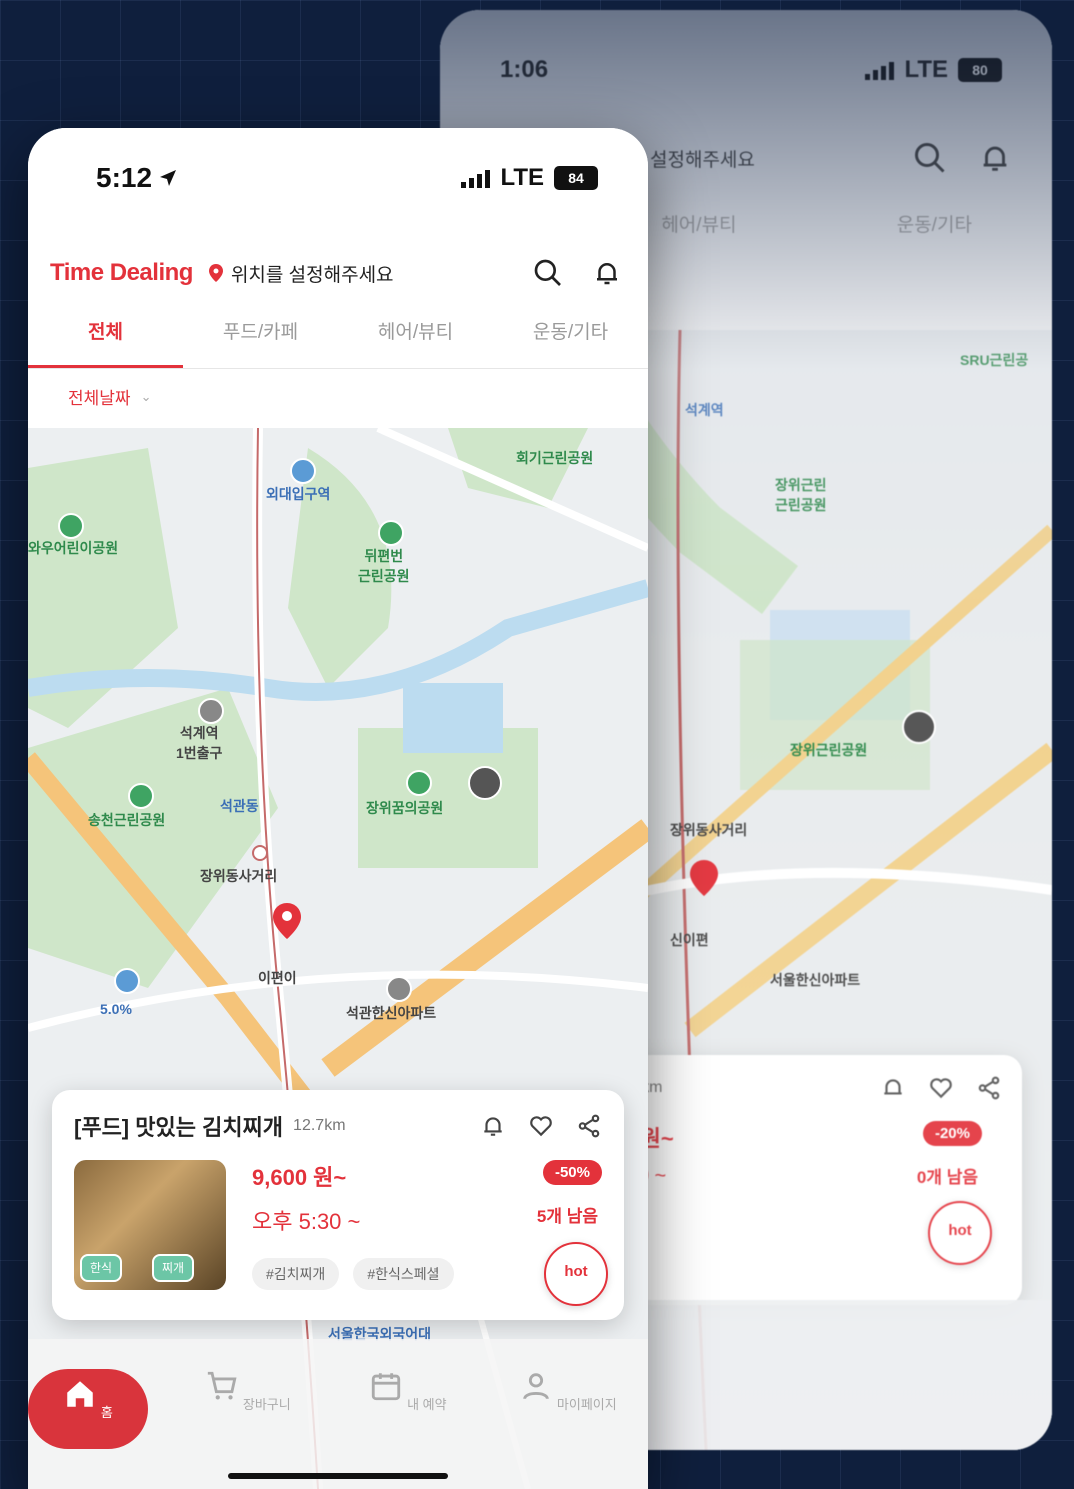 The height and width of the screenshot is (1489, 1074). Describe the element at coordinates (88, 1409) in the screenshot. I see `nav-home: 홈` at that location.